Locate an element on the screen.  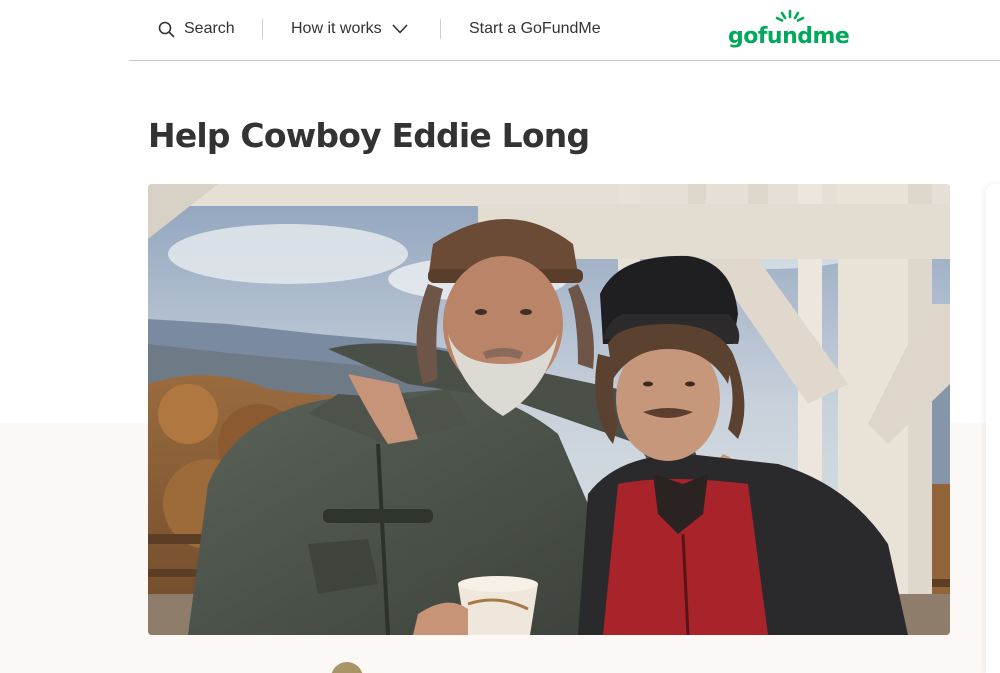
search-icon is located at coordinates (166, 29).